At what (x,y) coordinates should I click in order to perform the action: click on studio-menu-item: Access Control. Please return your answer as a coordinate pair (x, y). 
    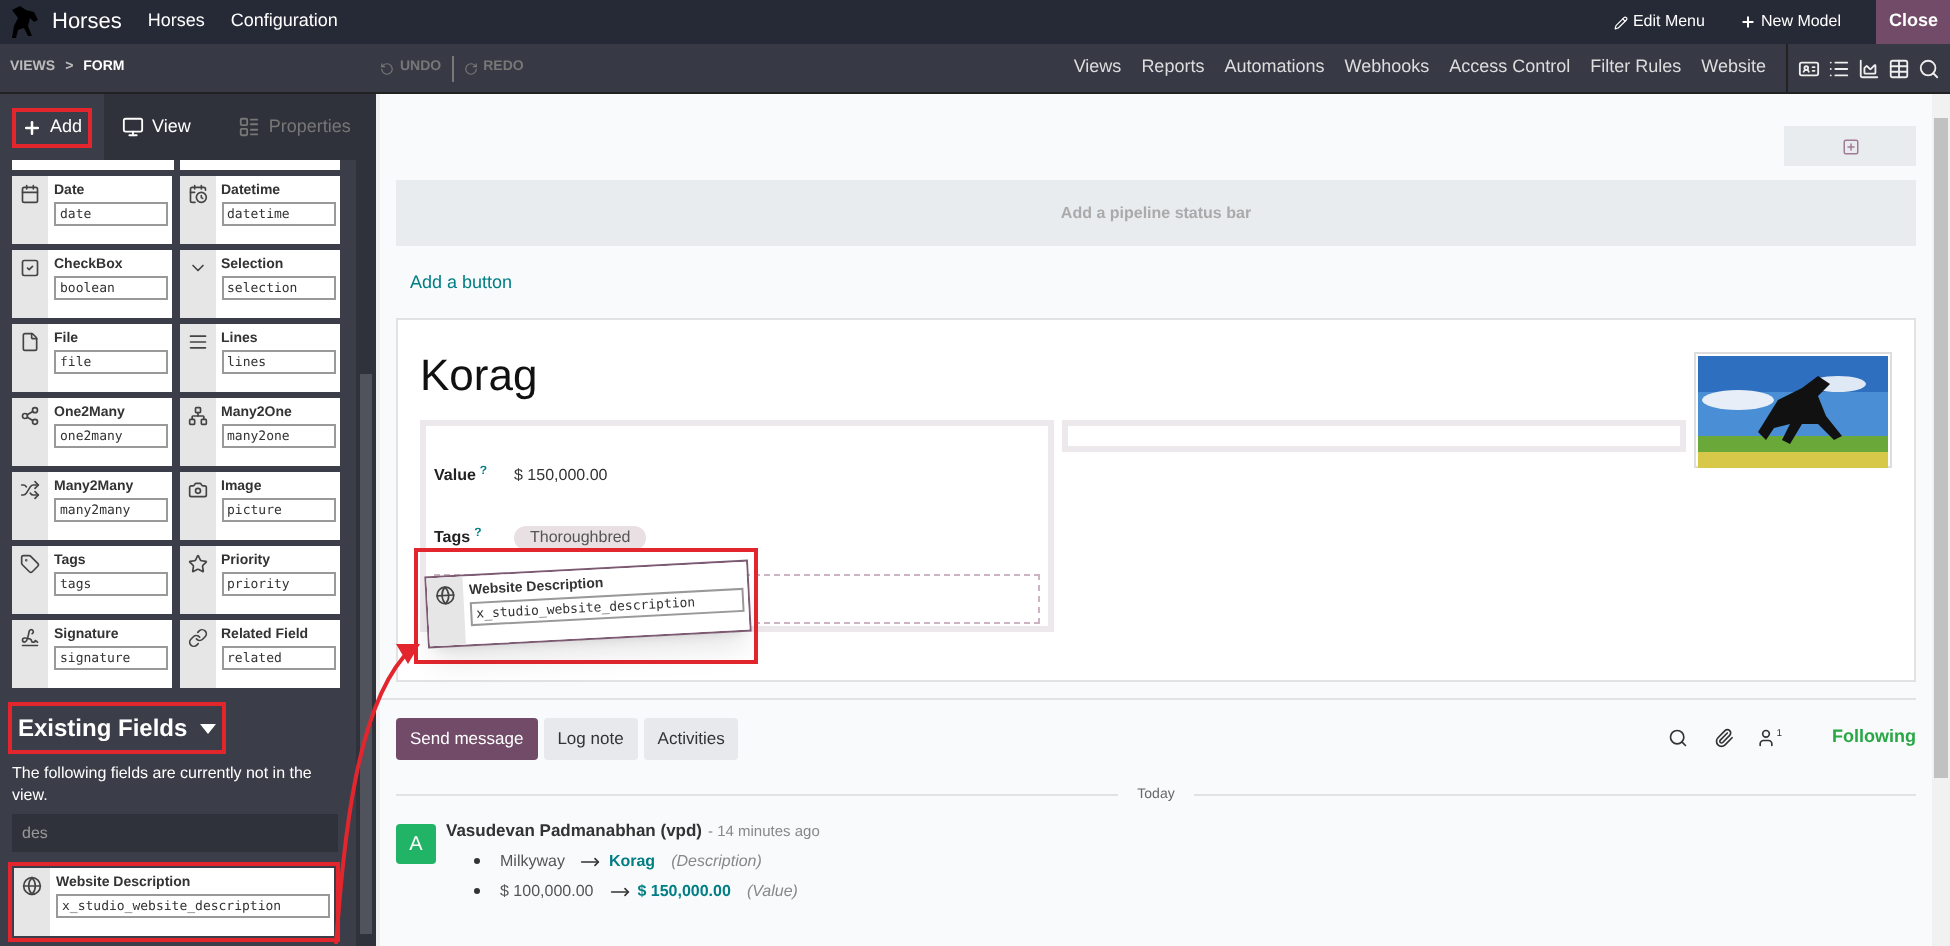
    Looking at the image, I should click on (1510, 68).